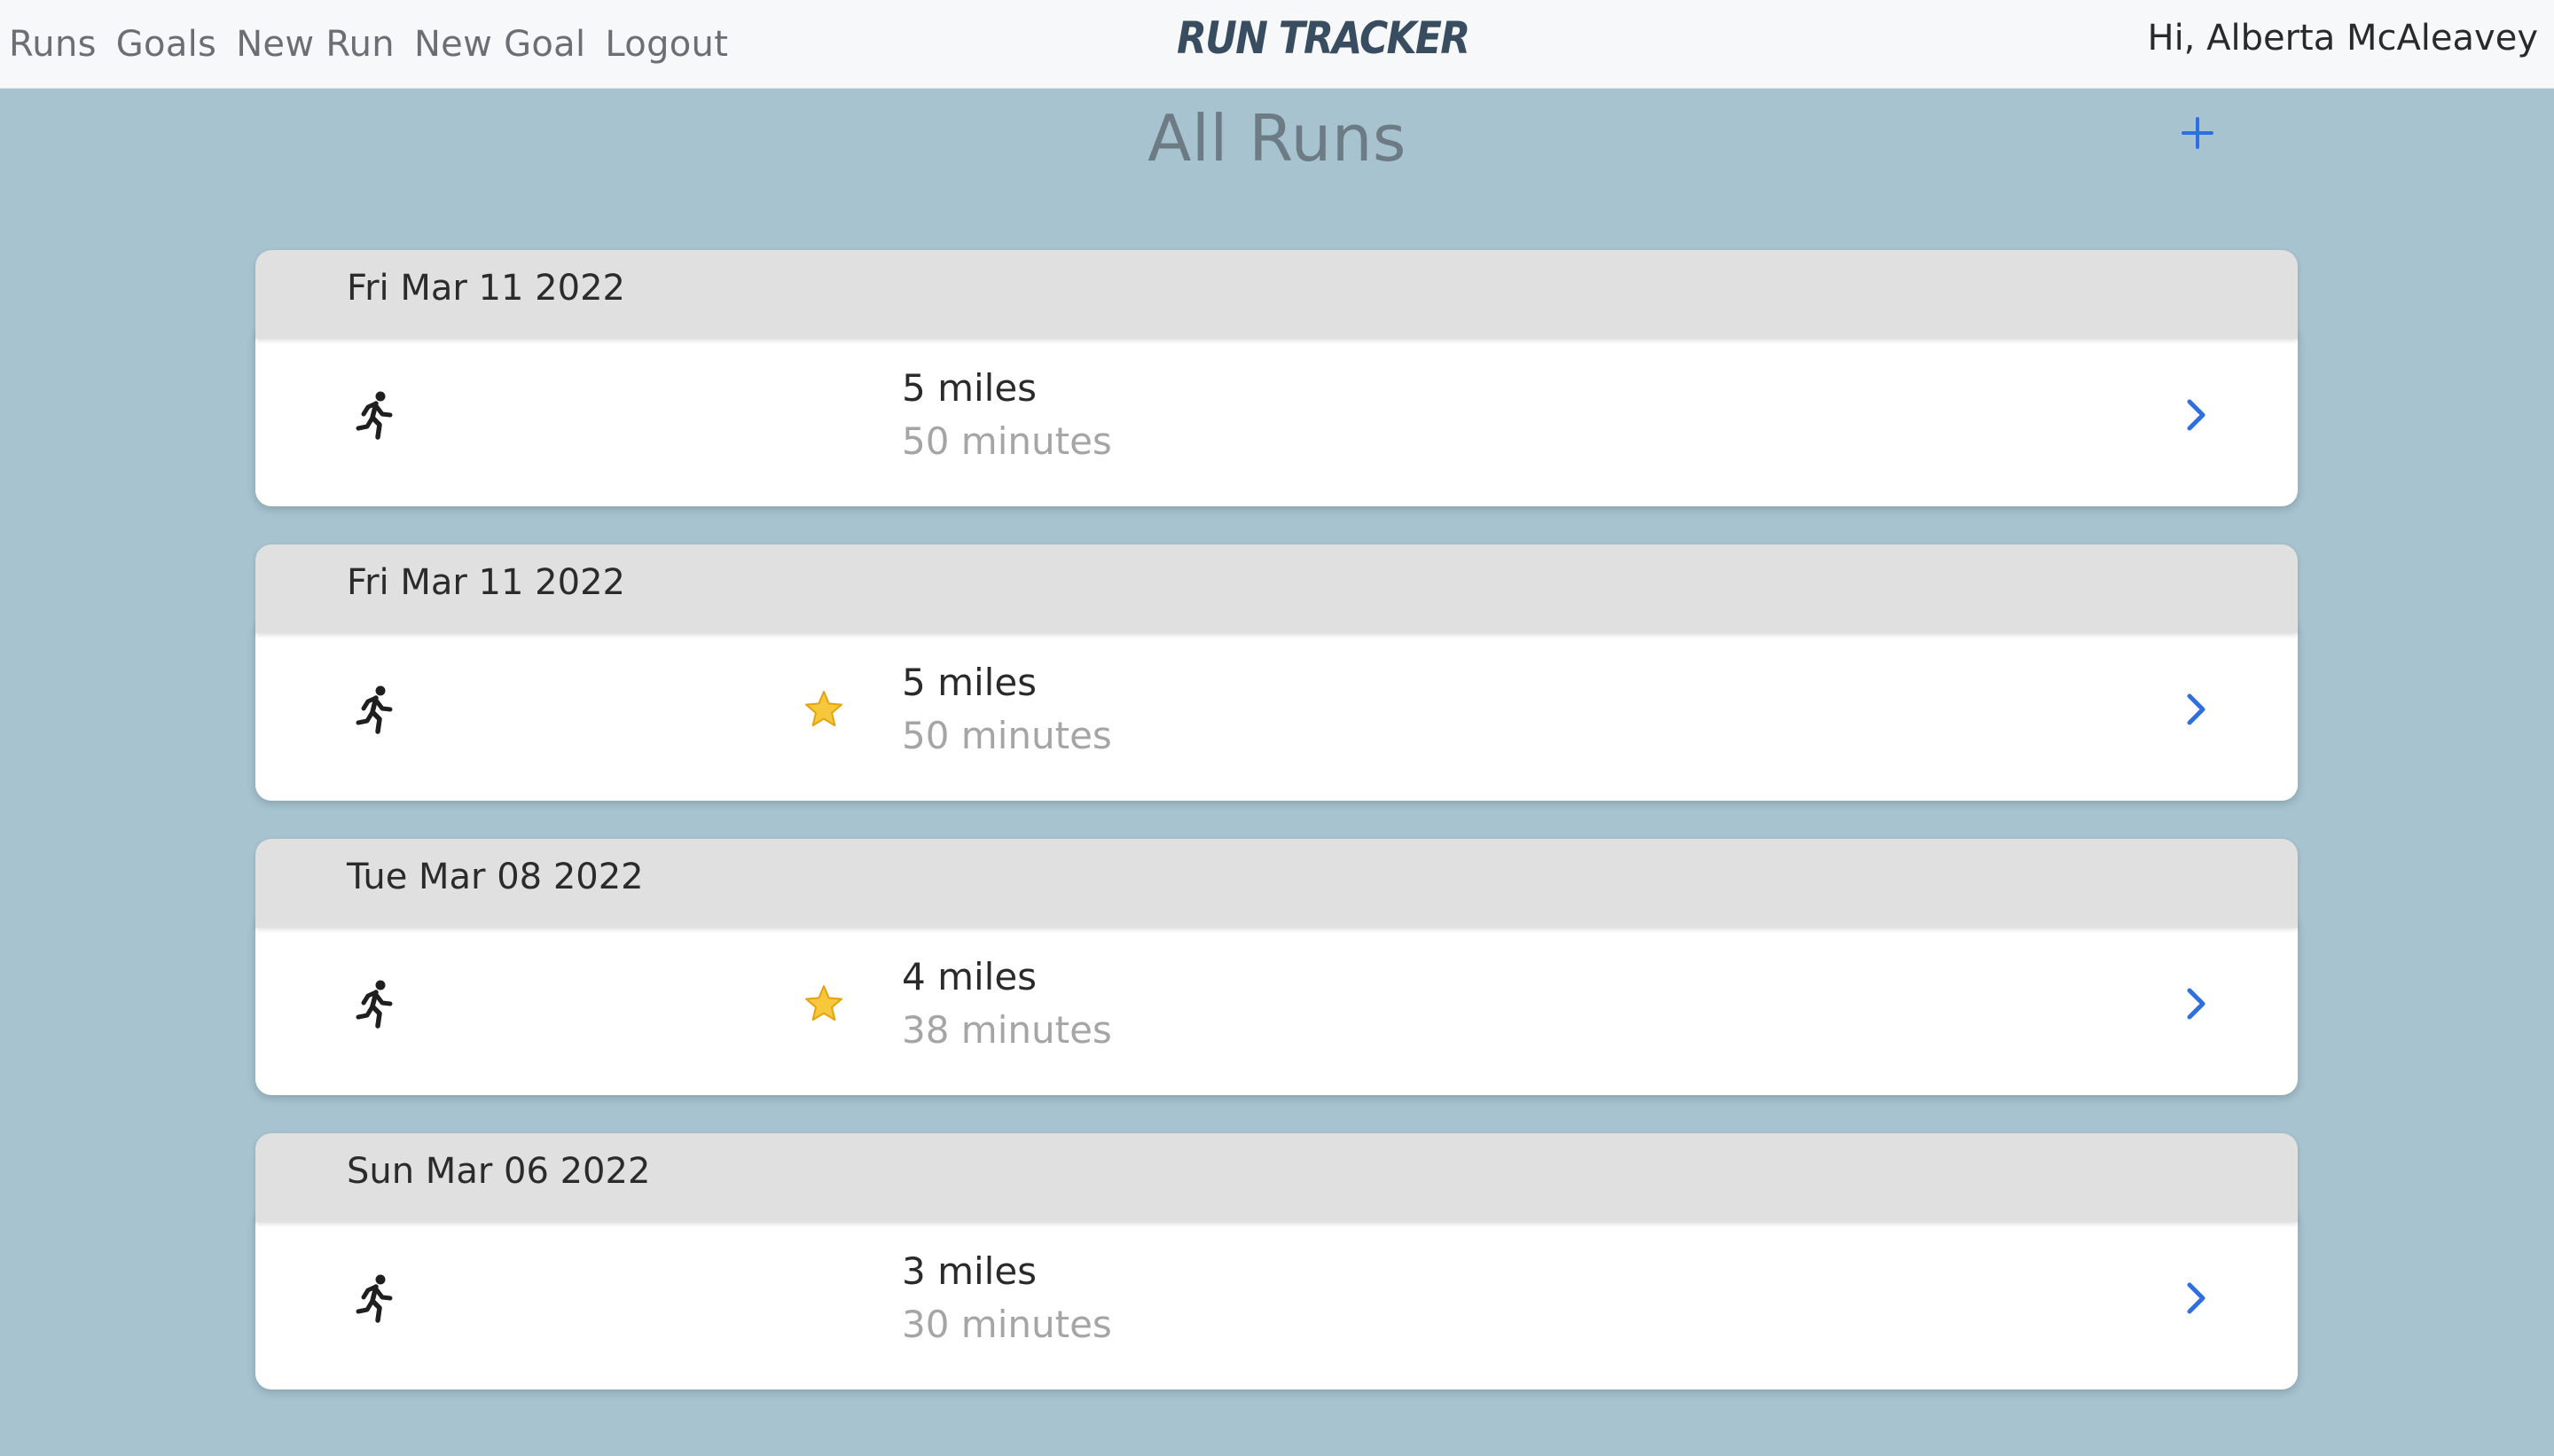  What do you see at coordinates (970, 976) in the screenshot?
I see `run-distance: 4 miles` at bounding box center [970, 976].